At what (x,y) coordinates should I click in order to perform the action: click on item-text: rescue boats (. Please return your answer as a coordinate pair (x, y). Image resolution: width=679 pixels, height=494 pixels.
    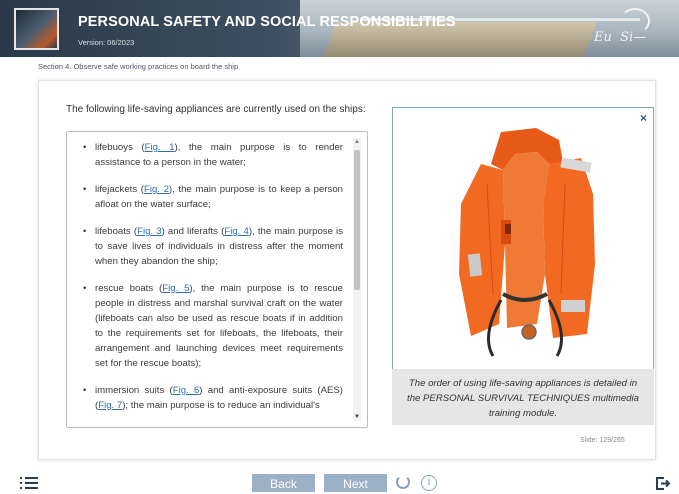
    Looking at the image, I should click on (129, 288).